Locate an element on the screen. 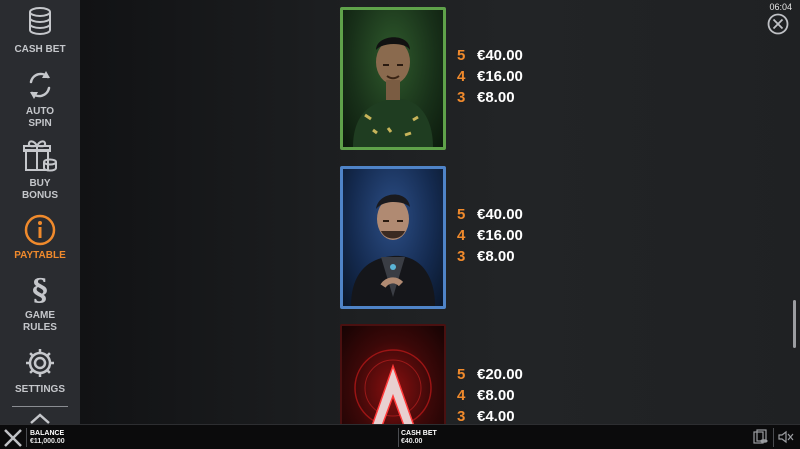 The width and height of the screenshot is (800, 449). bottom-bar: BALANCE €11,000.00 CASH BET €40.00 is located at coordinates (400, 436).